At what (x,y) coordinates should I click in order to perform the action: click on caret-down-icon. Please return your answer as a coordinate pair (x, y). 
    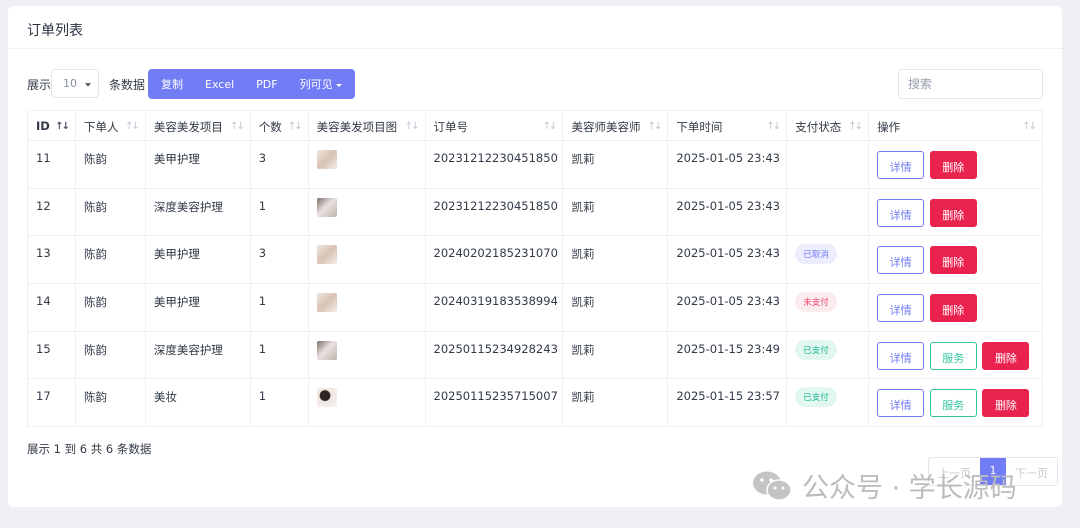
    Looking at the image, I should click on (338, 85).